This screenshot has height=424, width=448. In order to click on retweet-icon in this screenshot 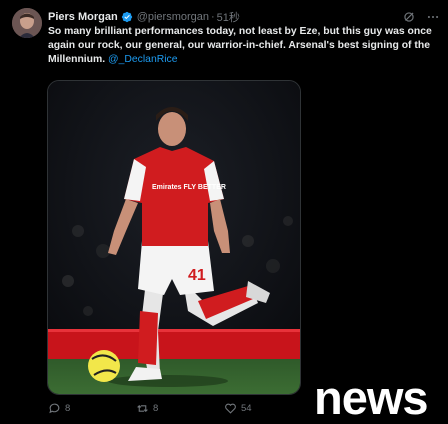, I will do `click(142, 408)`.